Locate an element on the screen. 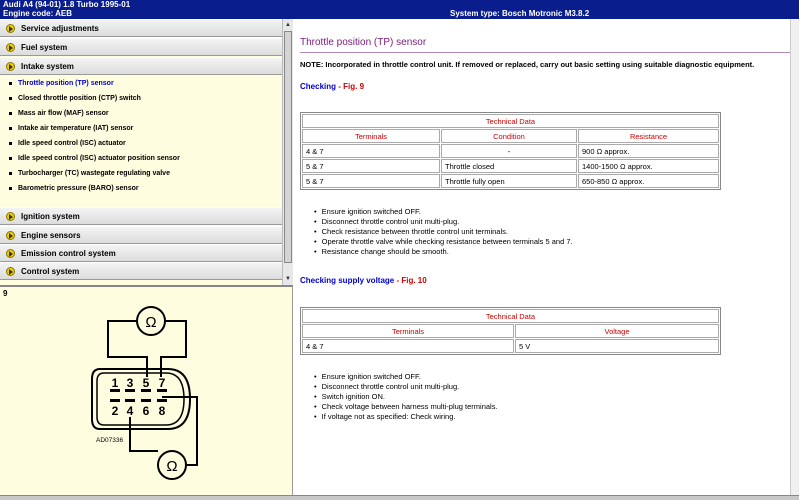 This screenshot has height=500, width=799. pin-label: 6 is located at coordinates (146, 411).